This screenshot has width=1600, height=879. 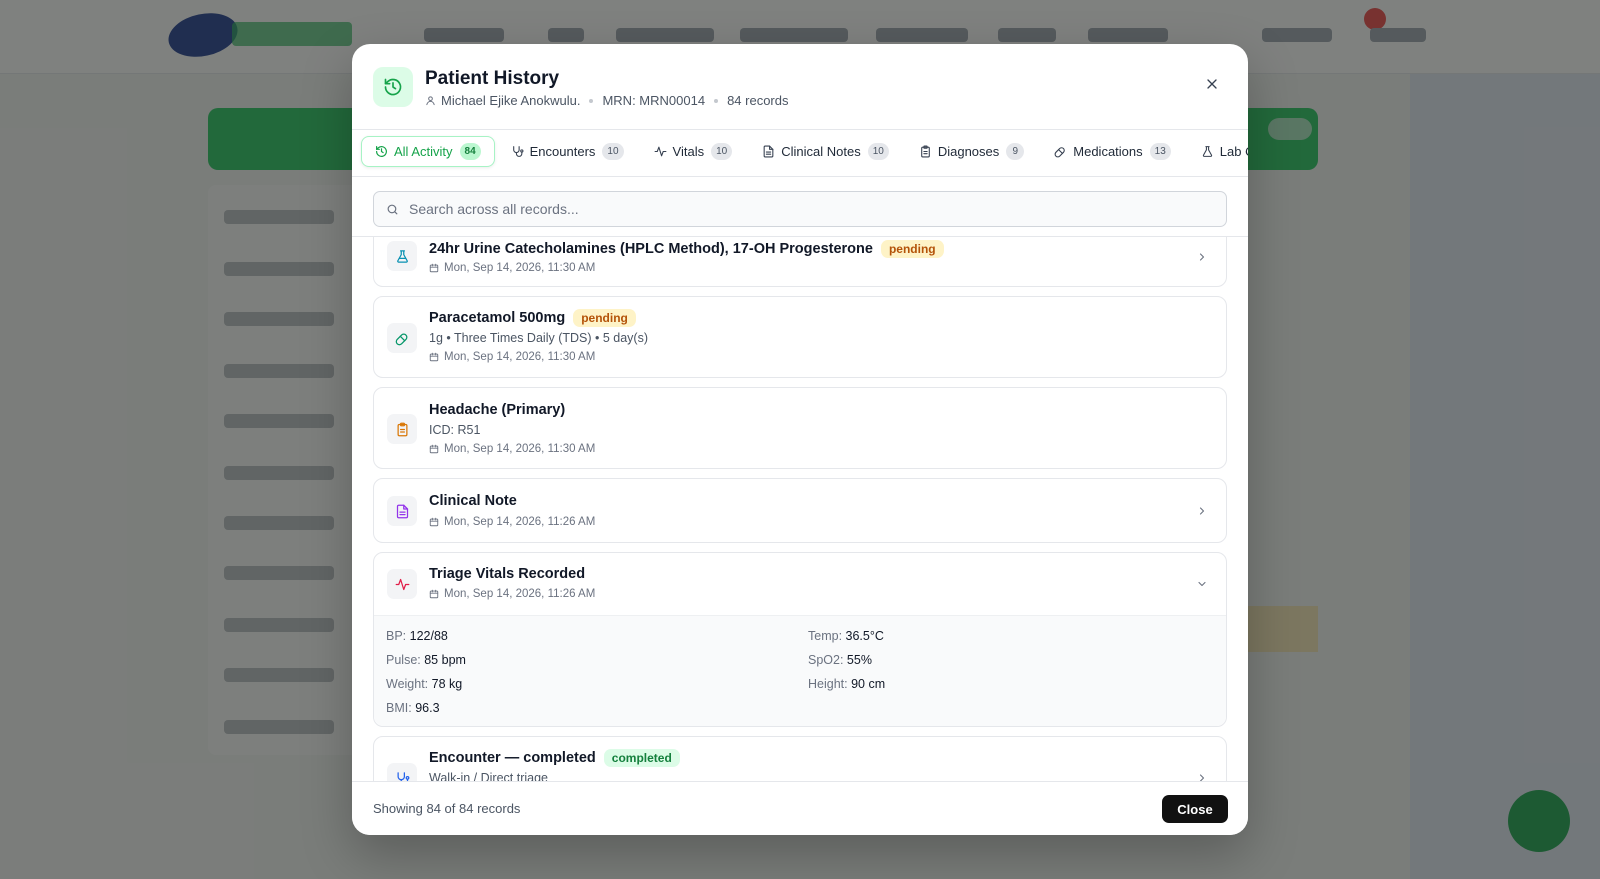 What do you see at coordinates (1212, 84) in the screenshot?
I see `close-icon` at bounding box center [1212, 84].